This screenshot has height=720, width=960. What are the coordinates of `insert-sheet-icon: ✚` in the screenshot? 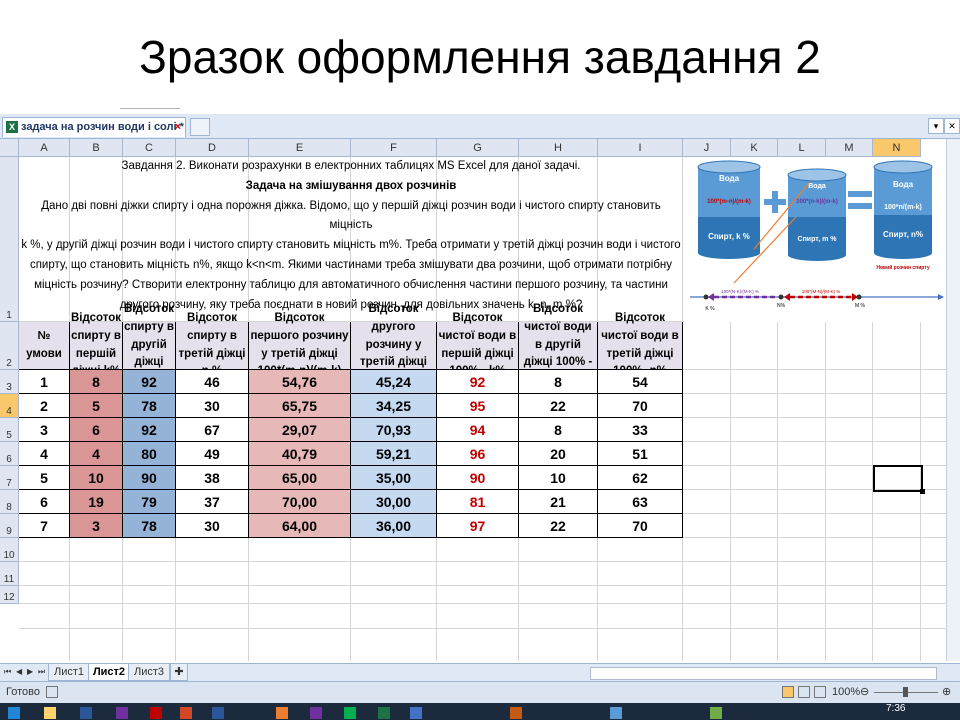 It's located at (179, 672).